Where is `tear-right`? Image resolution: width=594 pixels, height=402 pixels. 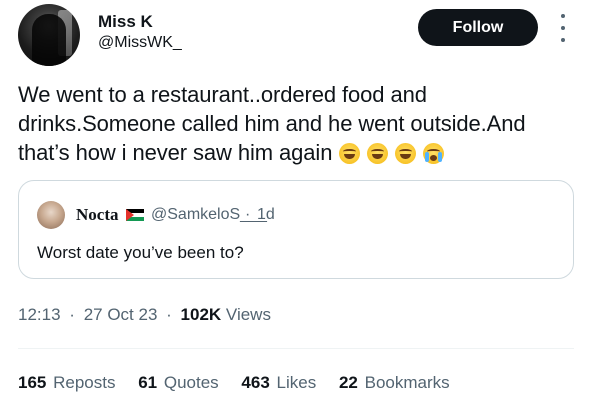 tear-right is located at coordinates (440, 157).